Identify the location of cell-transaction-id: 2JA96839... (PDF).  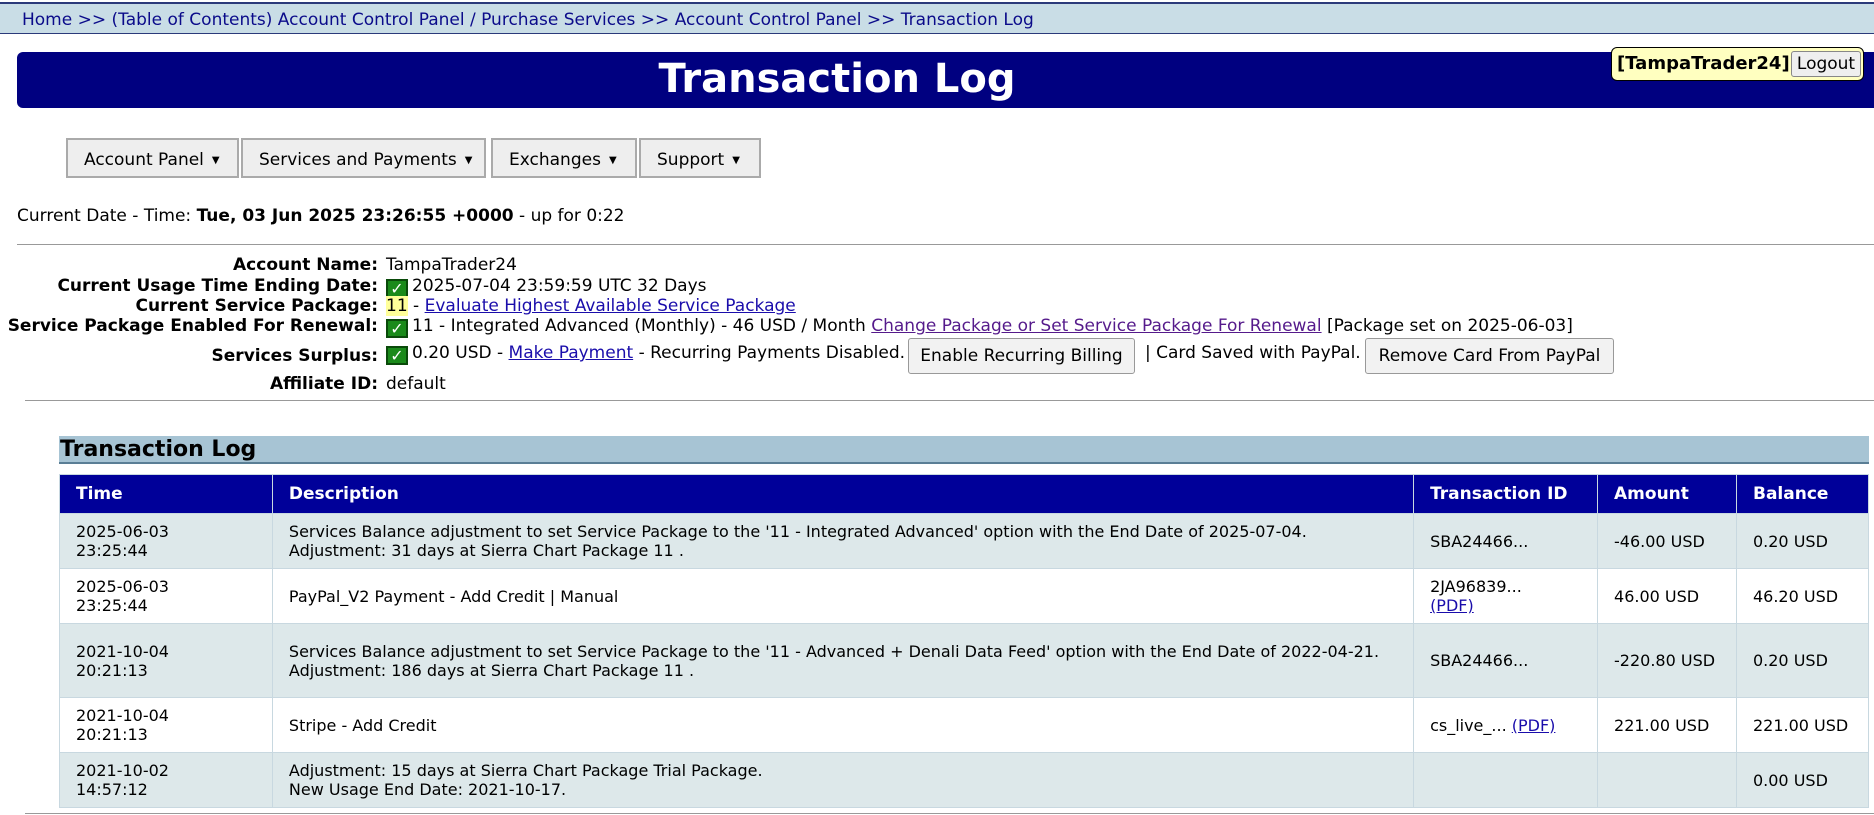
(1506, 596).